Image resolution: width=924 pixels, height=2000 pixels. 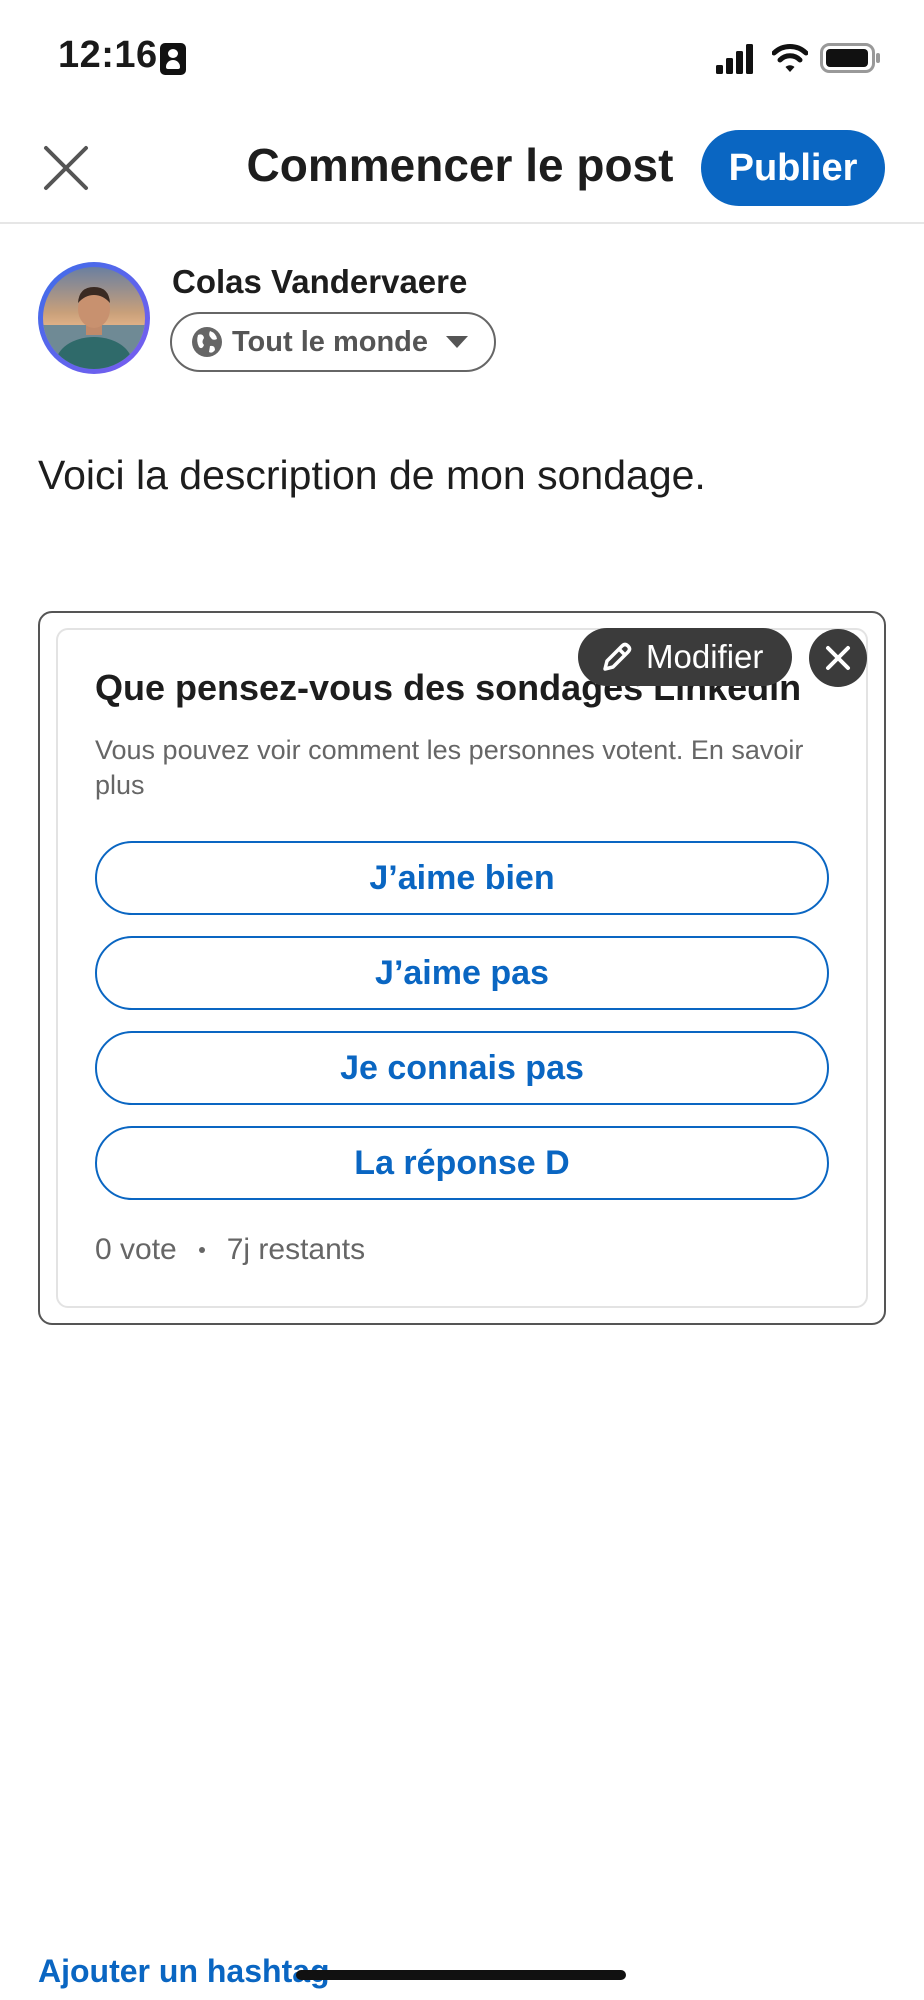 I want to click on post-text: Voici la description de mon sondage., so click(x=372, y=475).